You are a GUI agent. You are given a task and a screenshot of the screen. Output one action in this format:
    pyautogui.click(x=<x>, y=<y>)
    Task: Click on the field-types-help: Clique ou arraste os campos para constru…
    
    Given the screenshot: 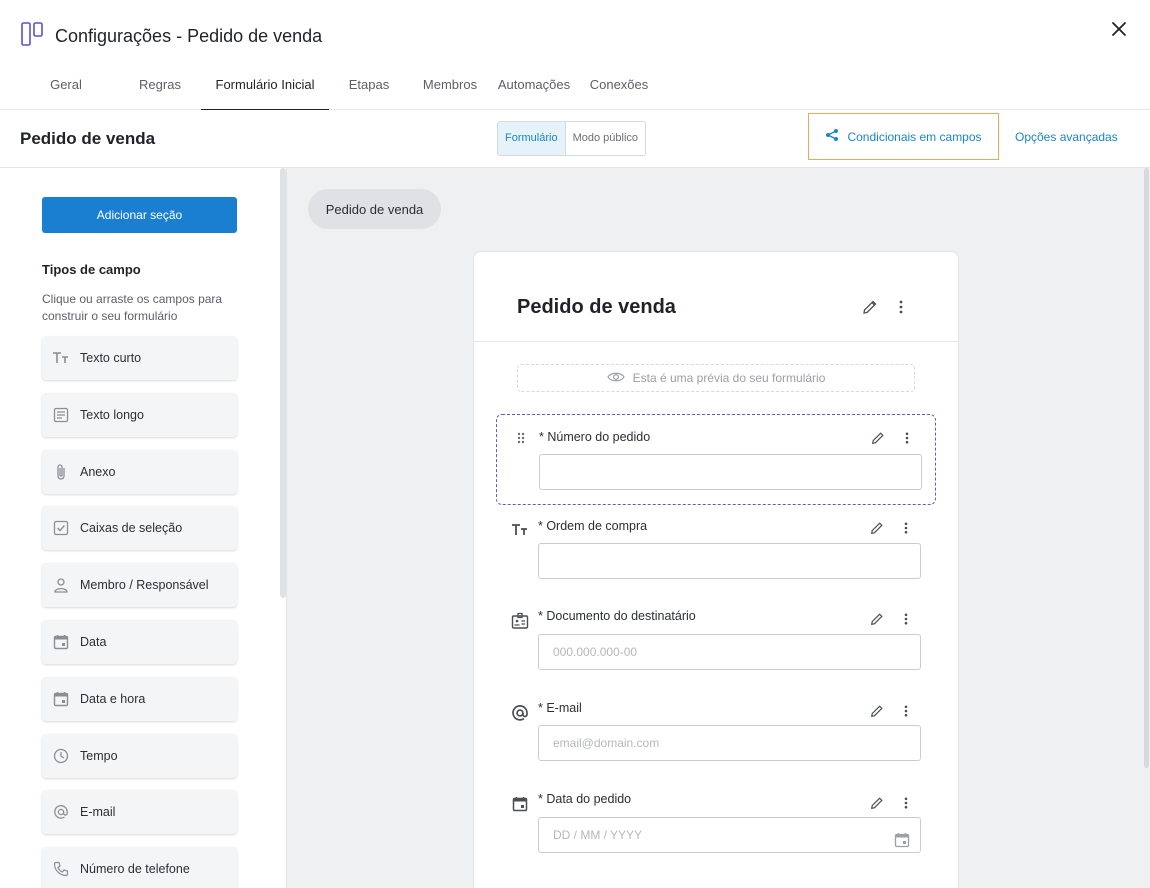 What is the action you would take?
    pyautogui.click(x=132, y=307)
    